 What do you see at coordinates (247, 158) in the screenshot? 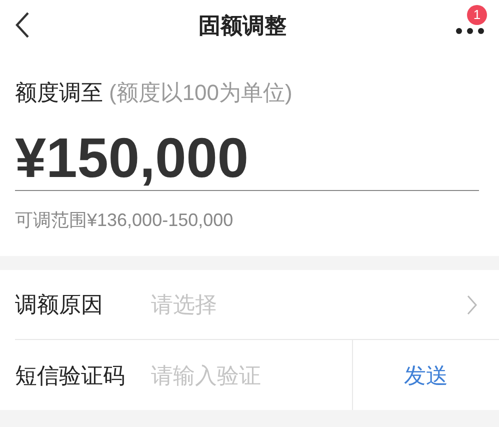
I see `amount-field: ¥150,000` at bounding box center [247, 158].